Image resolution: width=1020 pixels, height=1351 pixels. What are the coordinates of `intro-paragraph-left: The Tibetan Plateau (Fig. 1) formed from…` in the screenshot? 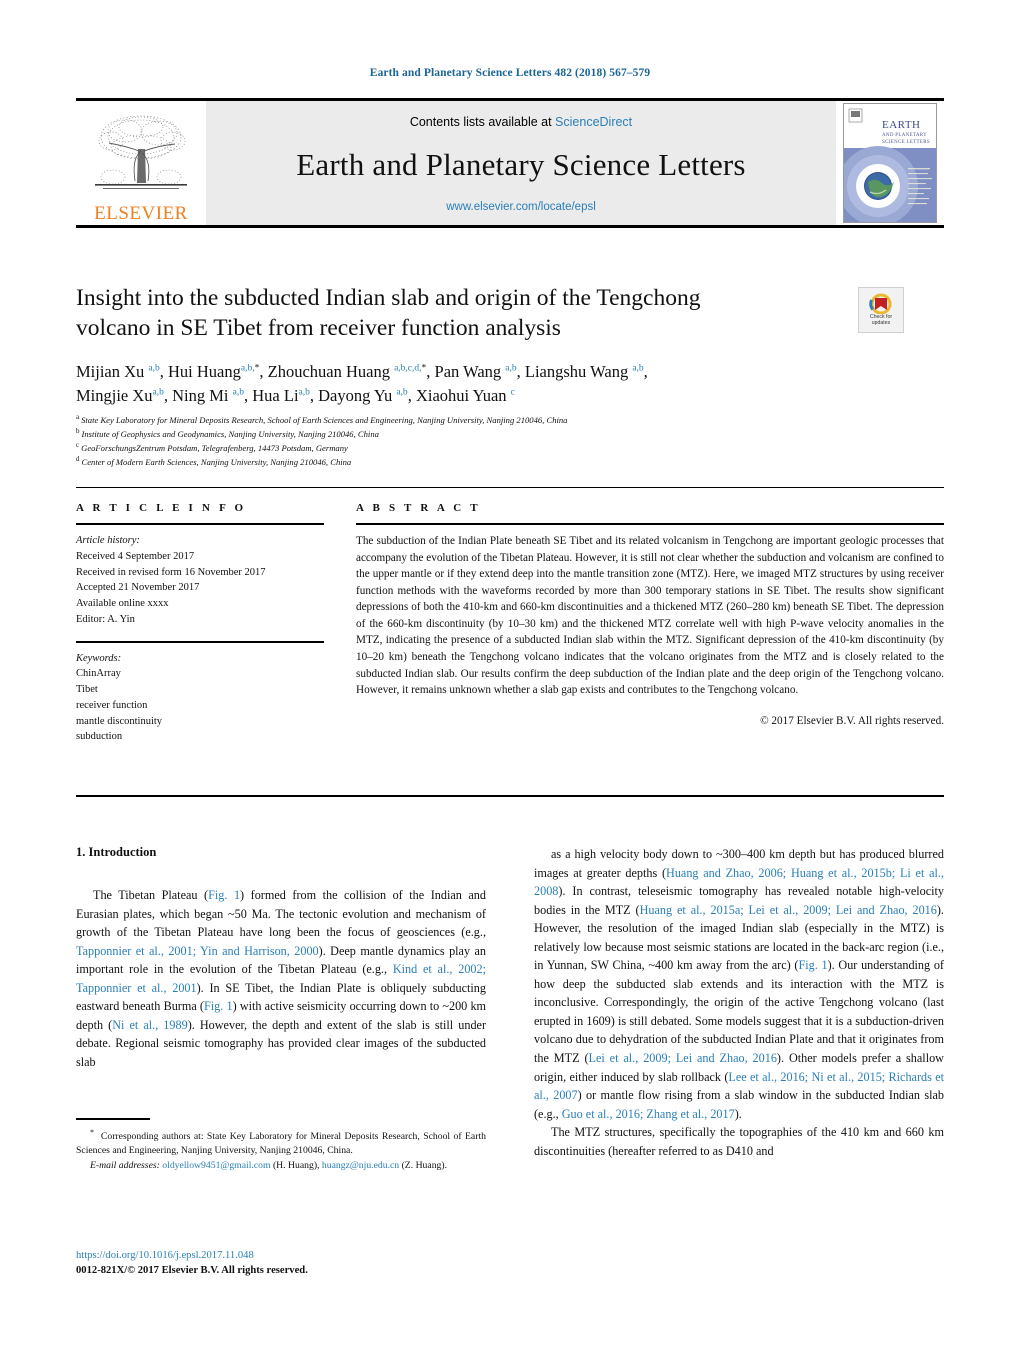 It's located at (281, 978).